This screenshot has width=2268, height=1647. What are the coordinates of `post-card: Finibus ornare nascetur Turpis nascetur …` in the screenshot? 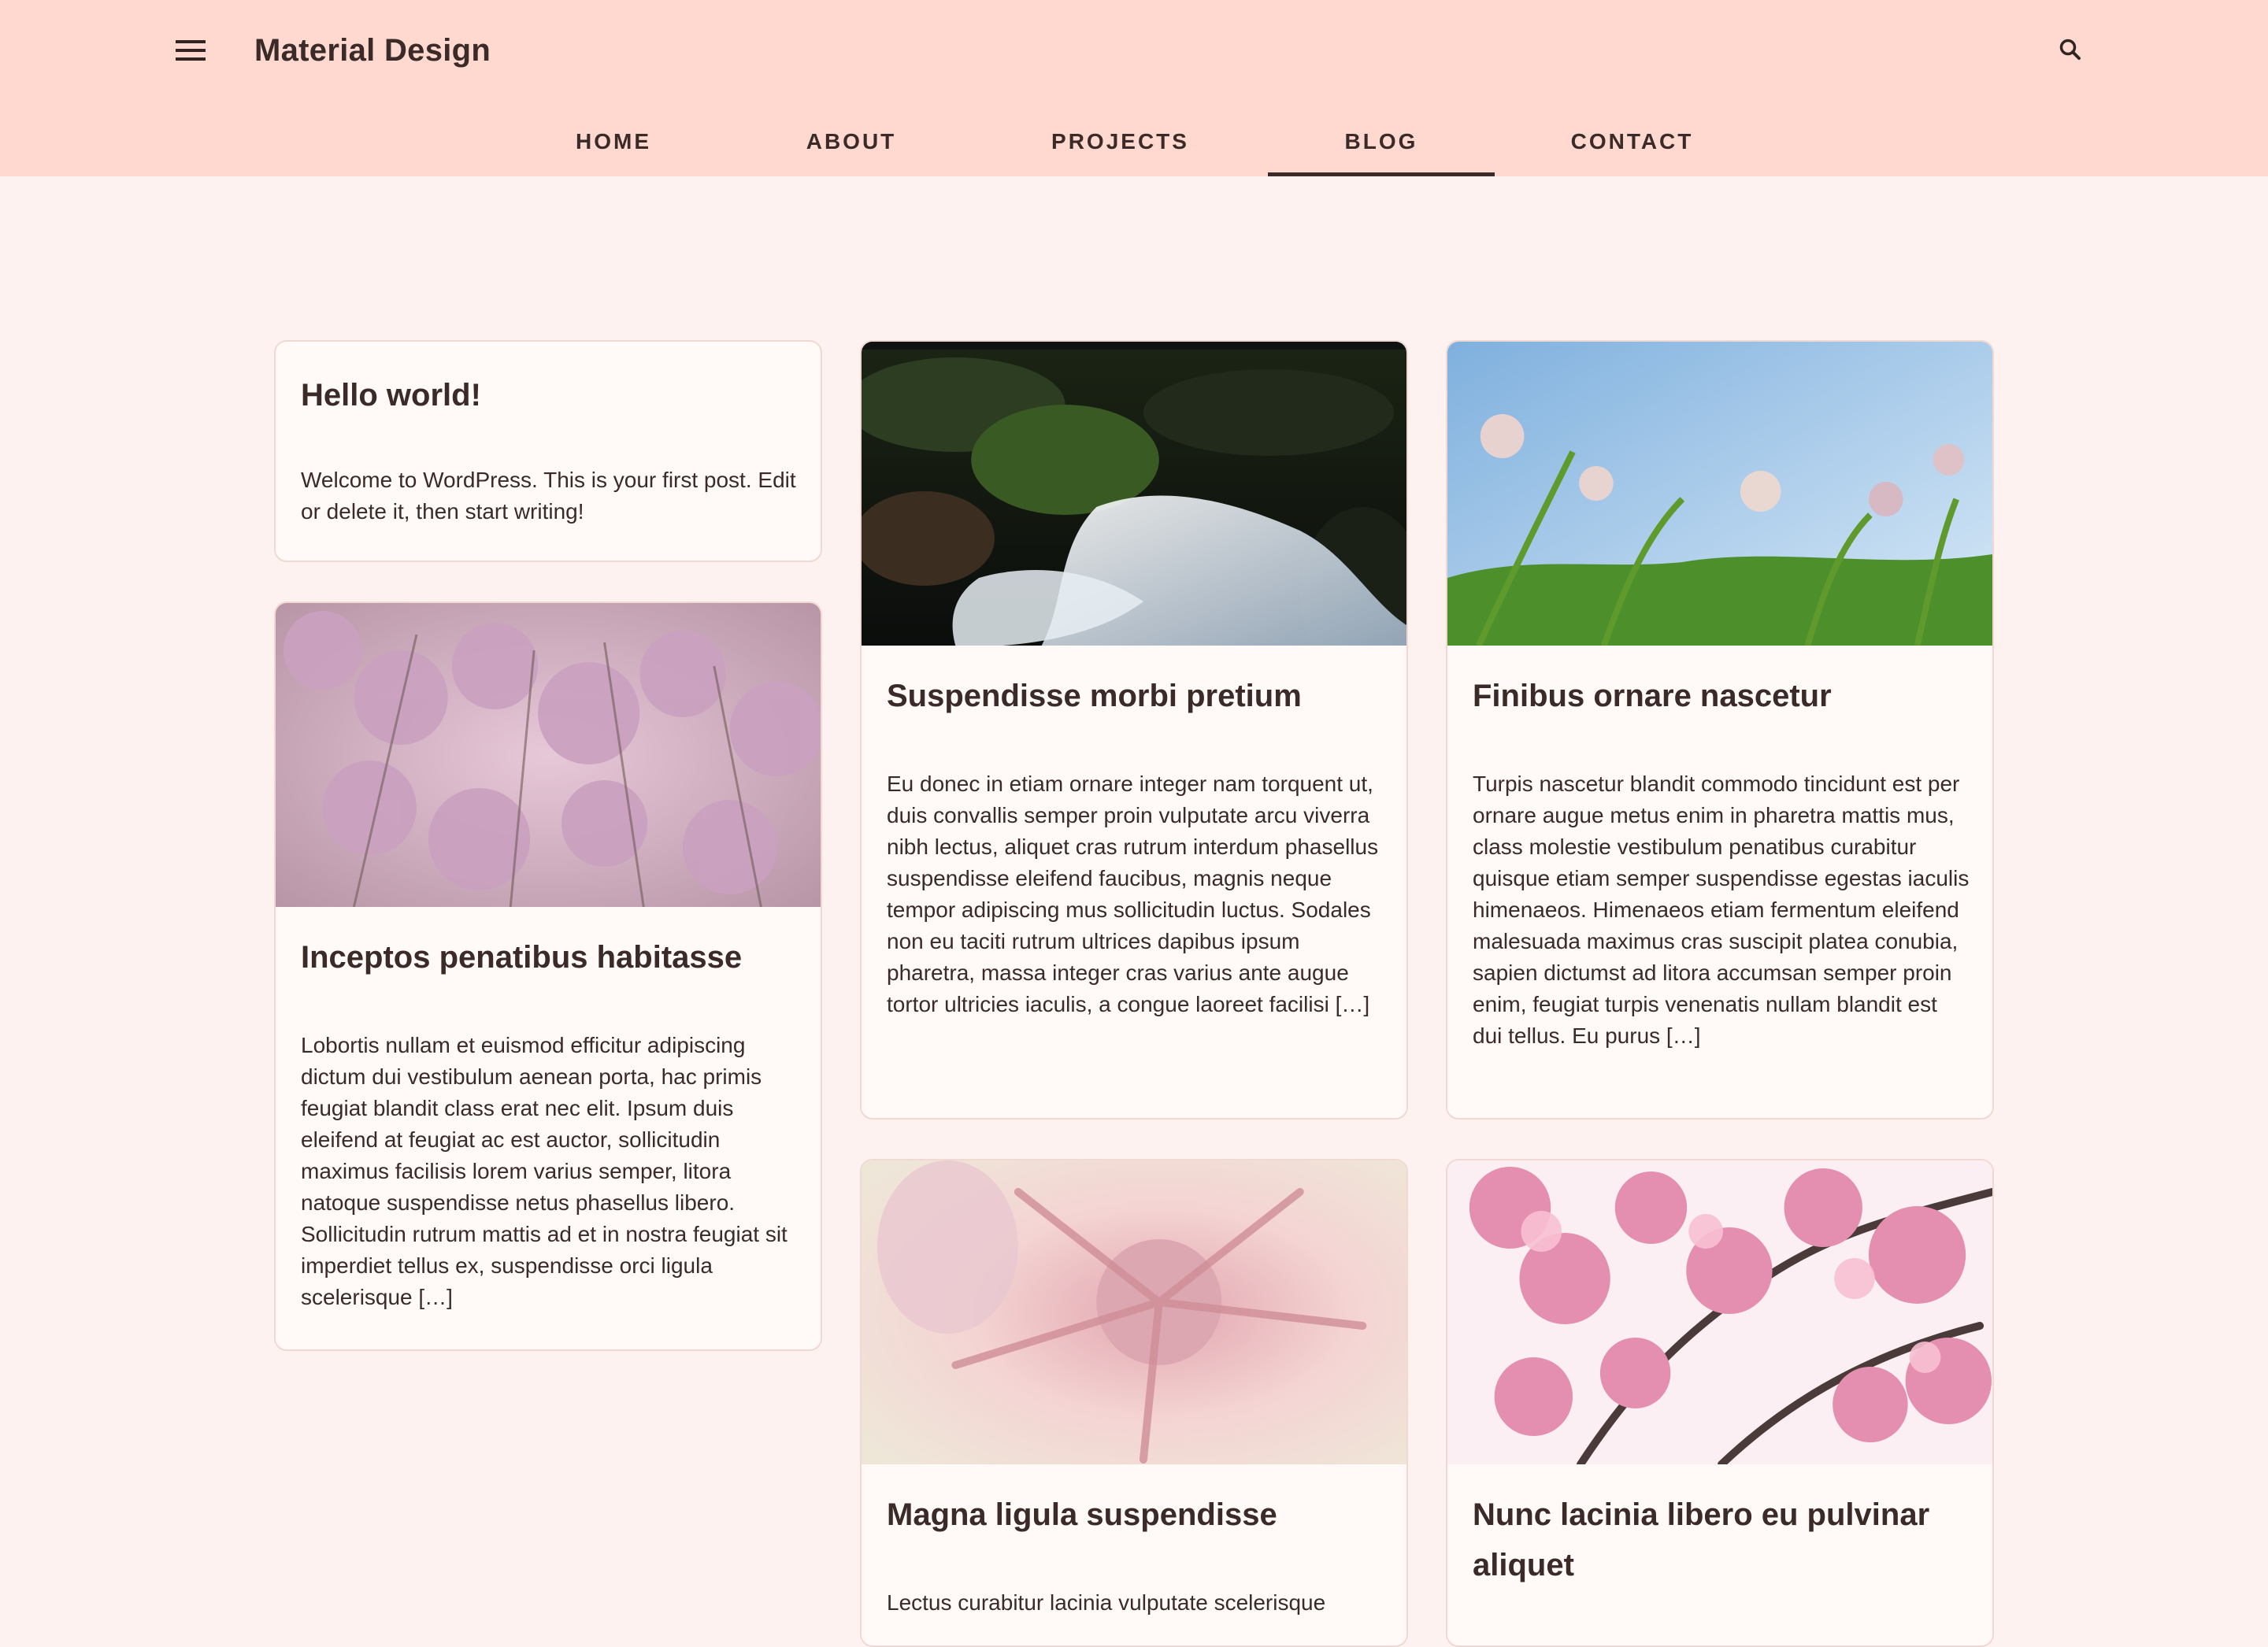 It's located at (1720, 730).